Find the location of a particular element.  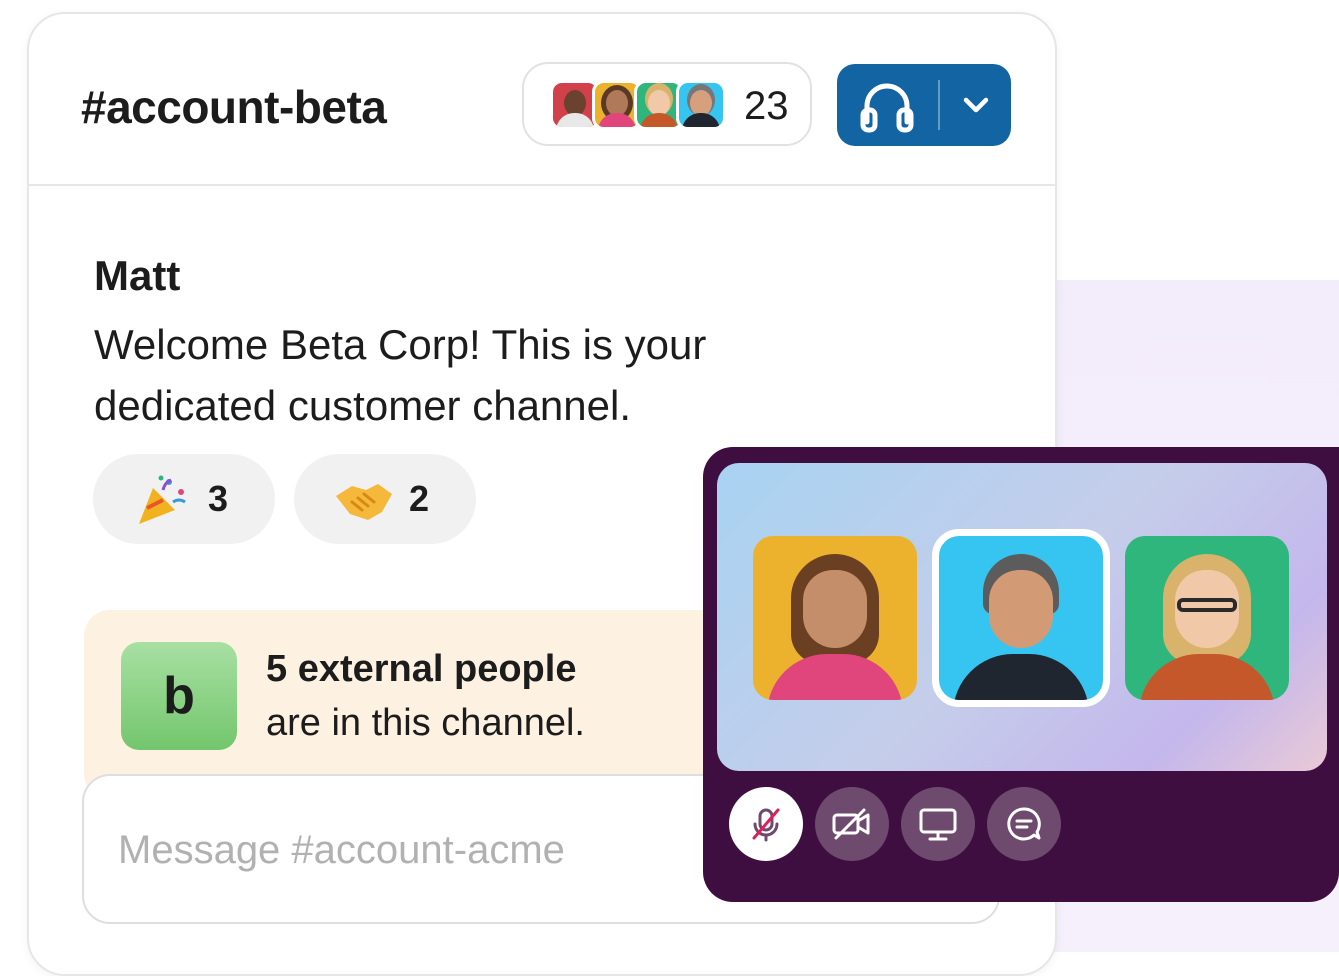

headphones-icon is located at coordinates (887, 108).